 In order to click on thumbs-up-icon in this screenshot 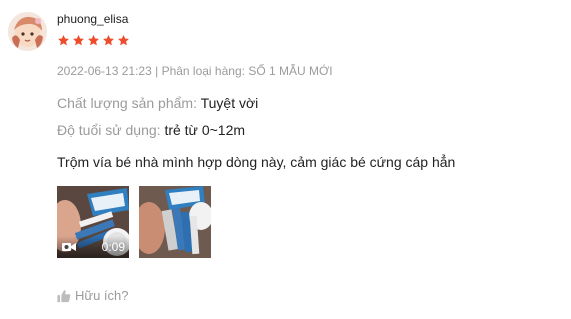, I will do `click(64, 296)`.